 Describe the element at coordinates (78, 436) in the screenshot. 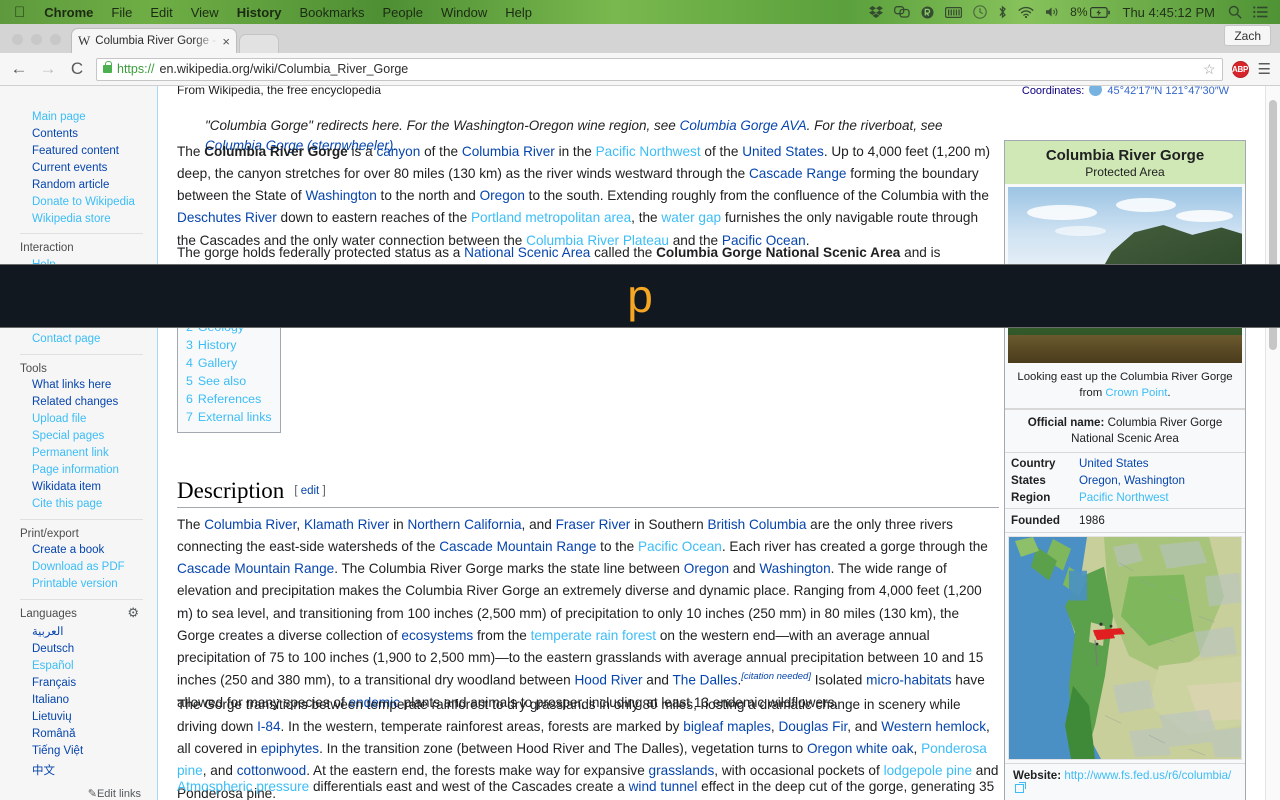

I see `sidebar-item-special-pages: Special pages` at that location.